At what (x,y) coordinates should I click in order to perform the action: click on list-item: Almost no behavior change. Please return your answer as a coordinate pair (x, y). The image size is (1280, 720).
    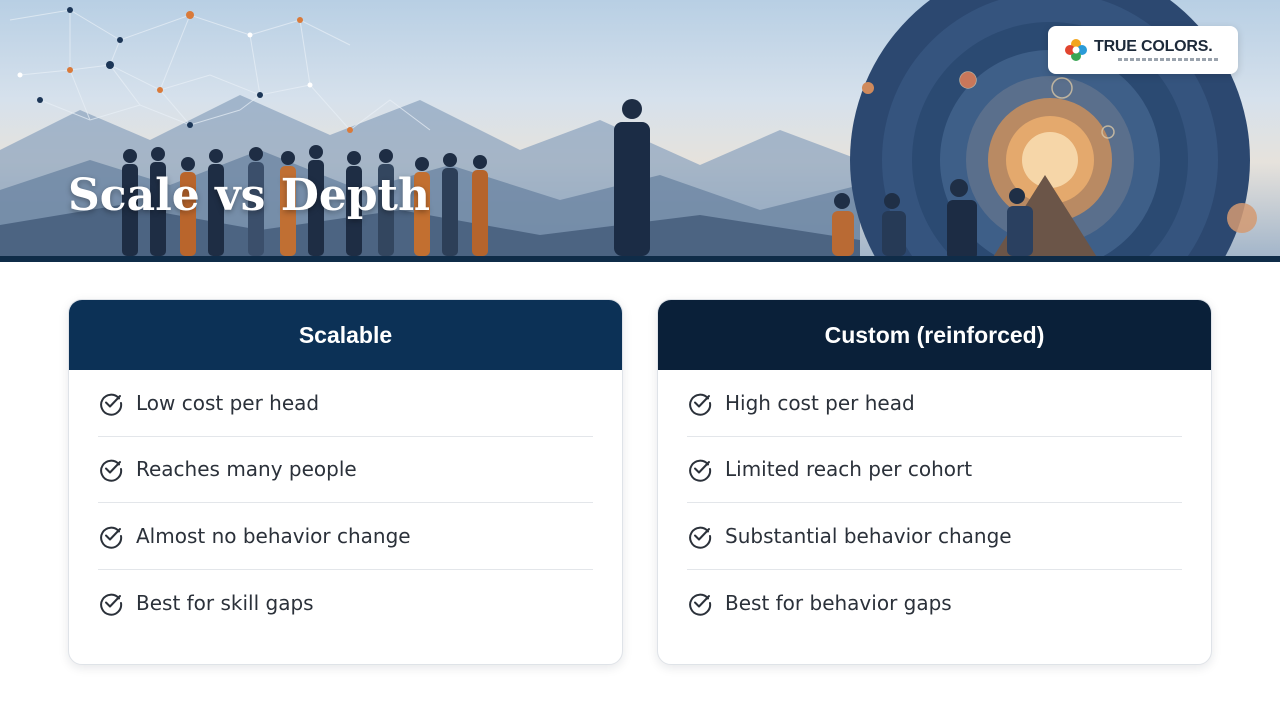
    Looking at the image, I should click on (345, 536).